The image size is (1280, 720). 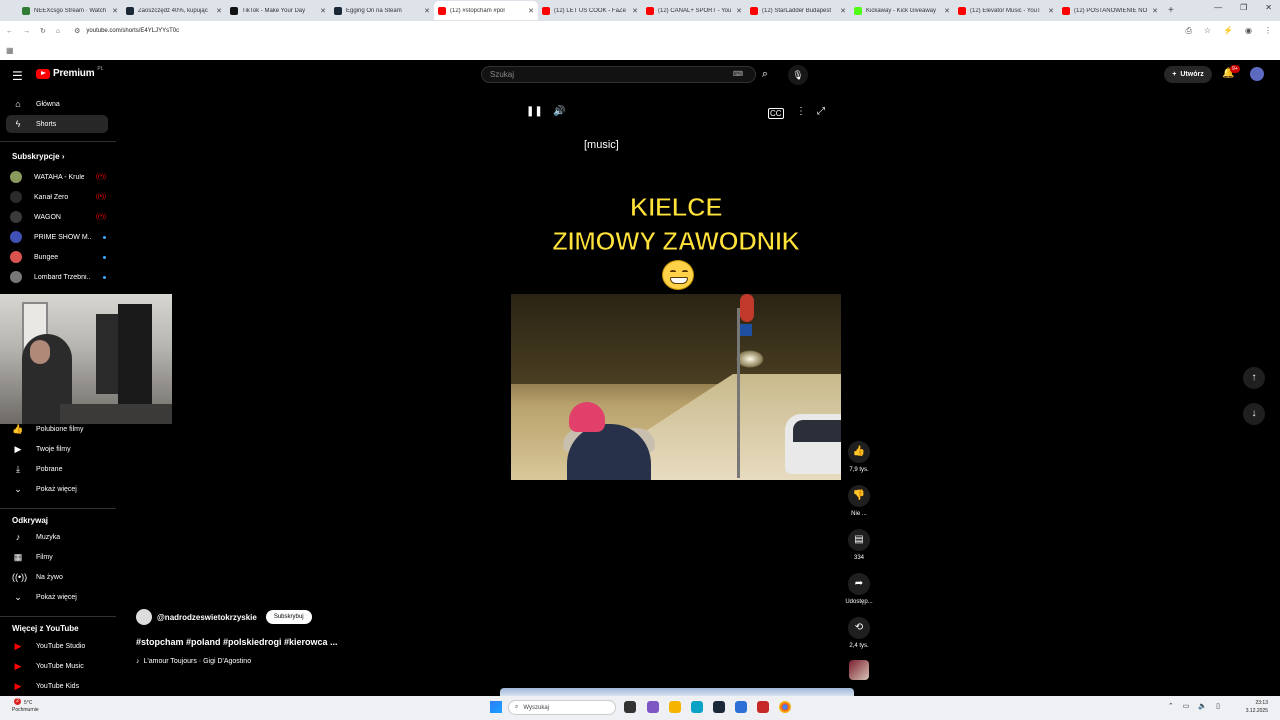 What do you see at coordinates (278, 10) in the screenshot?
I see `browser-tab: TikTok - Make Your Day ✕` at bounding box center [278, 10].